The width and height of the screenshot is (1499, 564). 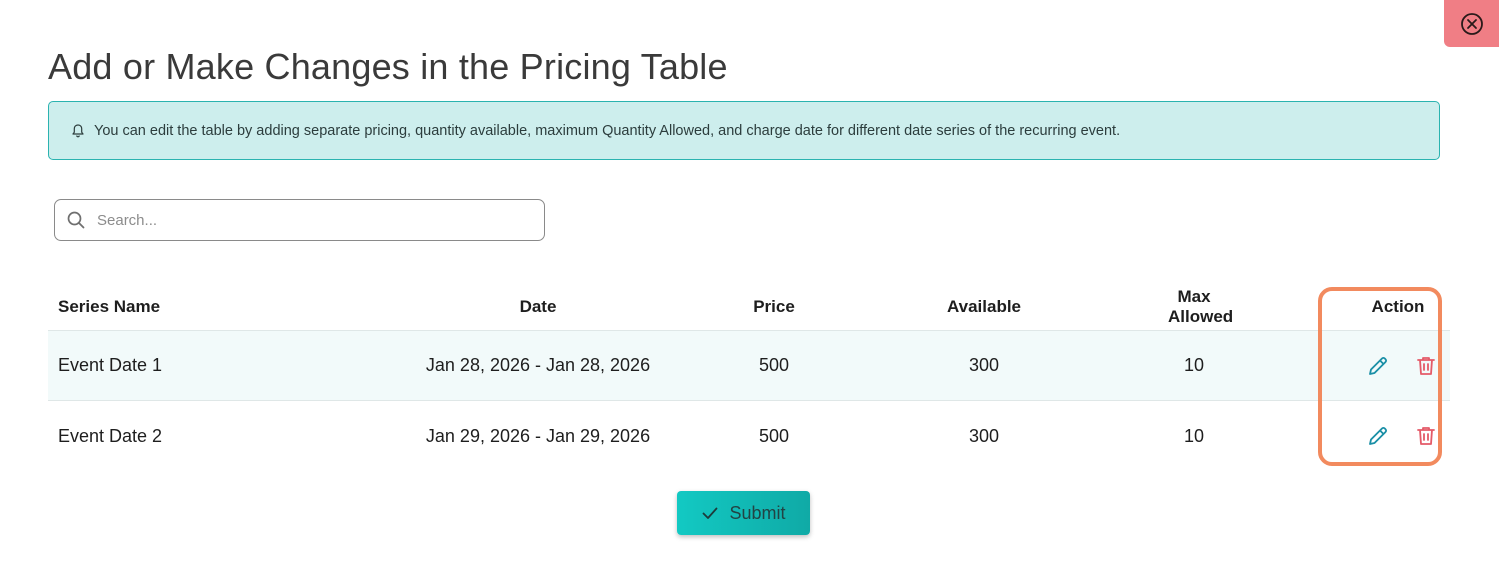 What do you see at coordinates (76, 220) in the screenshot?
I see `search-icon` at bounding box center [76, 220].